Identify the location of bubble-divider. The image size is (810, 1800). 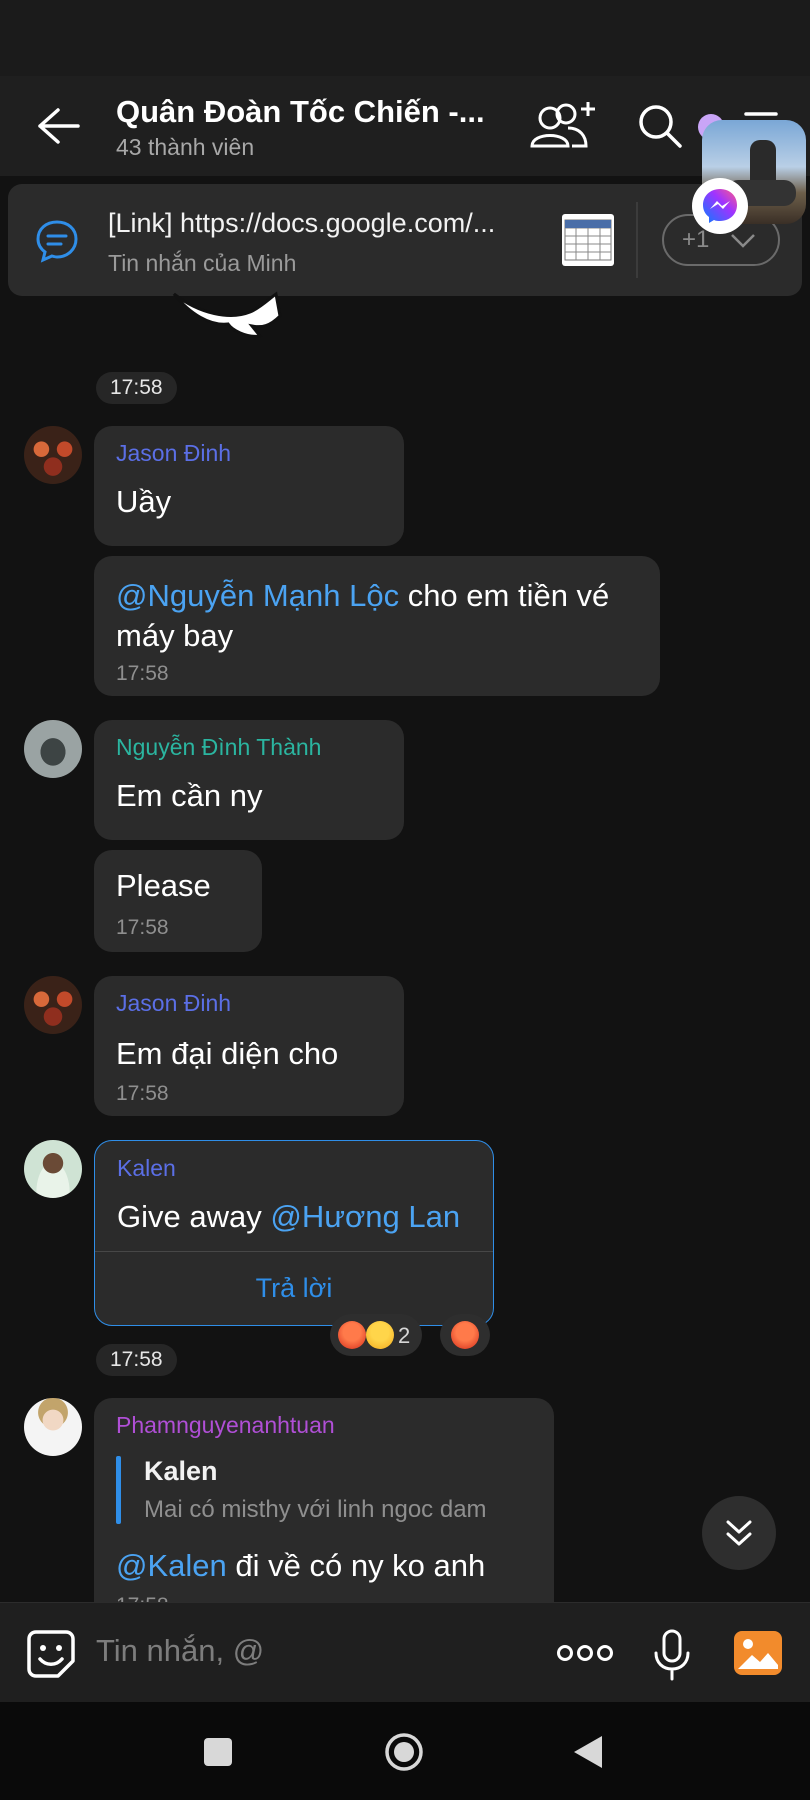
(294, 1251).